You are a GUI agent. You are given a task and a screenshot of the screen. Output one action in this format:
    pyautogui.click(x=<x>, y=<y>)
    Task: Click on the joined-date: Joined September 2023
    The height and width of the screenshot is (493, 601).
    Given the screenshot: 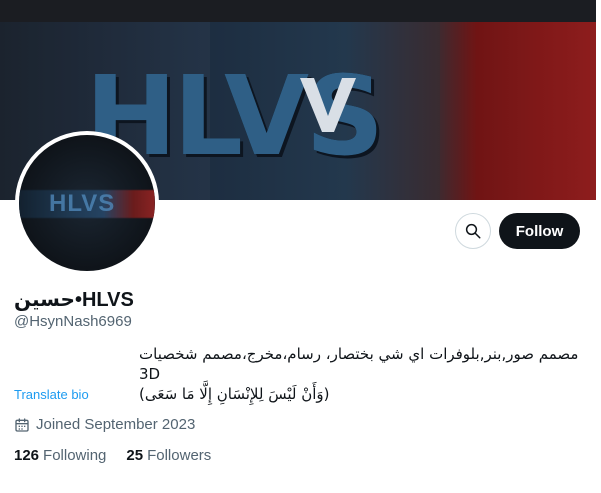 What is the action you would take?
    pyautogui.click(x=104, y=424)
    